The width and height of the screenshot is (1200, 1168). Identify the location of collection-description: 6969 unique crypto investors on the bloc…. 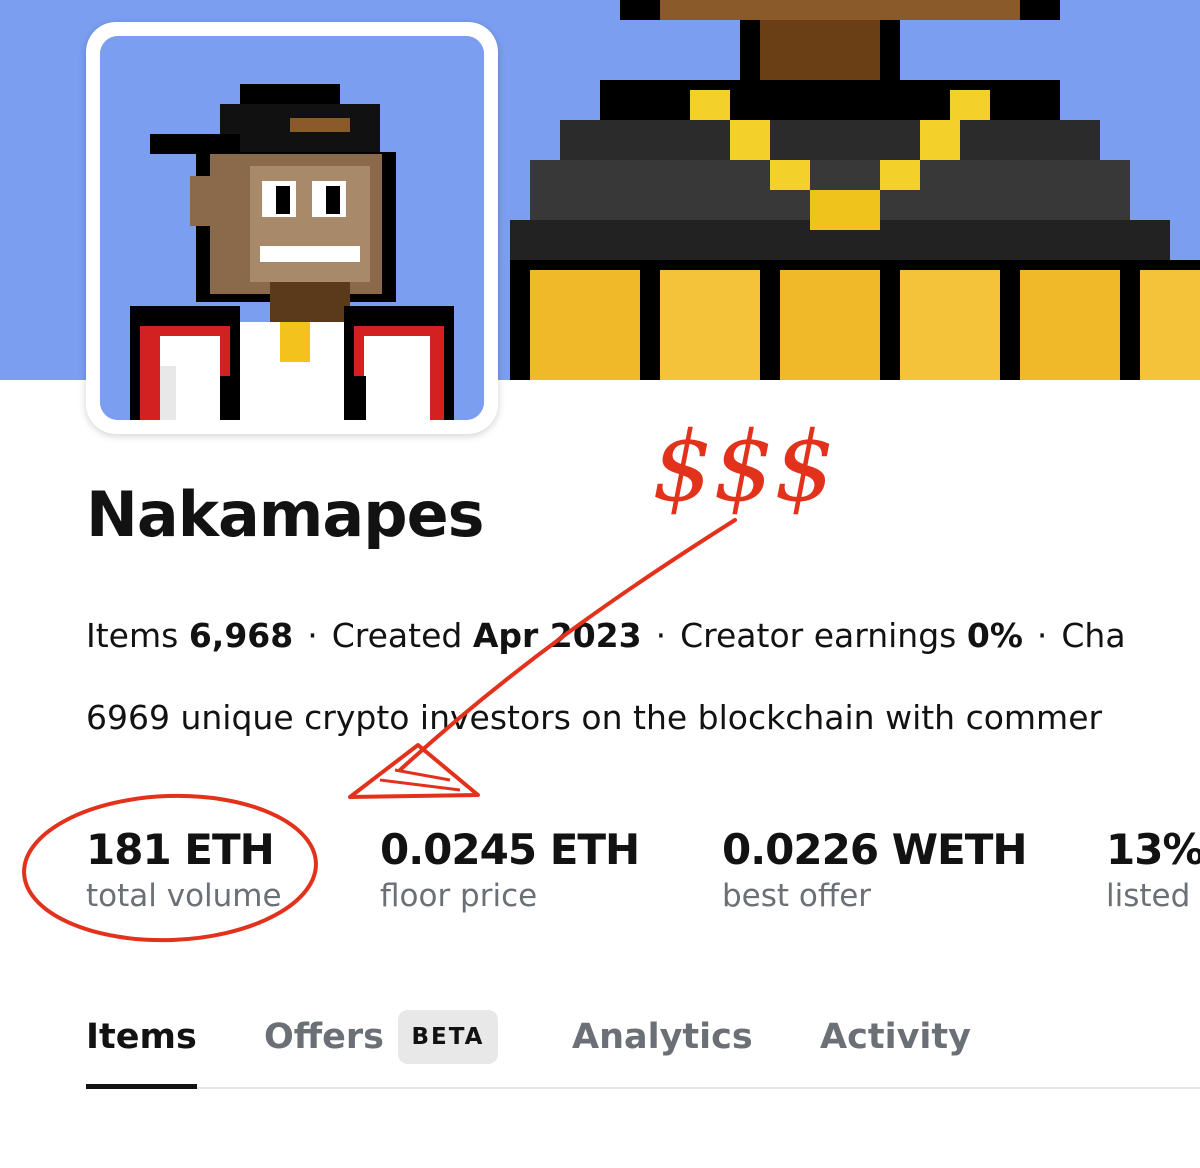
(643, 721).